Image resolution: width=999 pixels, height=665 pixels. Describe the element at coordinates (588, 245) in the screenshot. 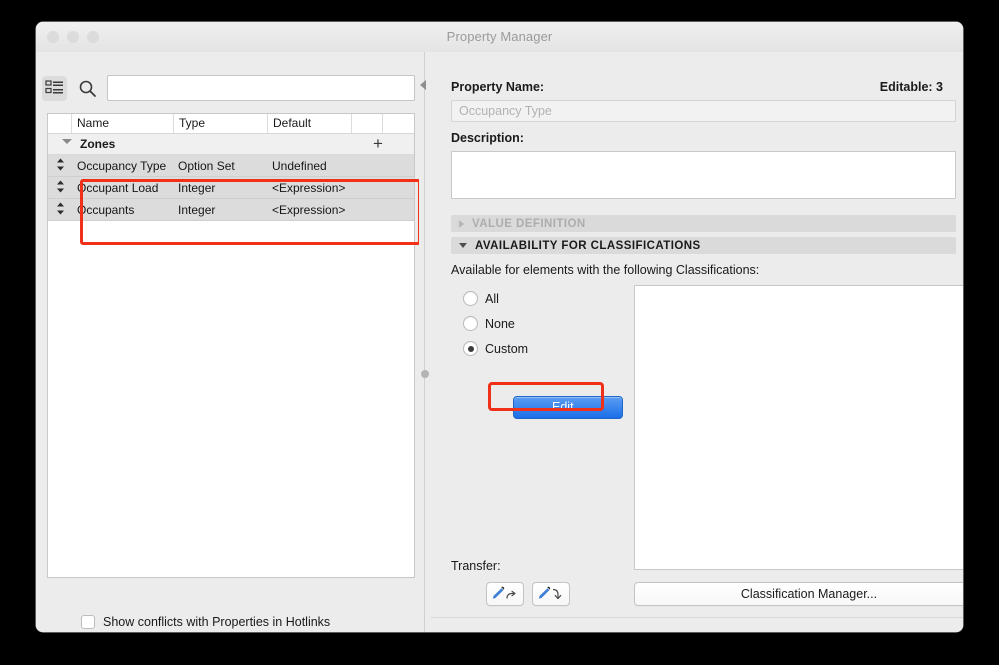

I see `section-availability-label: AVAILABILITY FOR CLASSIFICATIONS` at that location.